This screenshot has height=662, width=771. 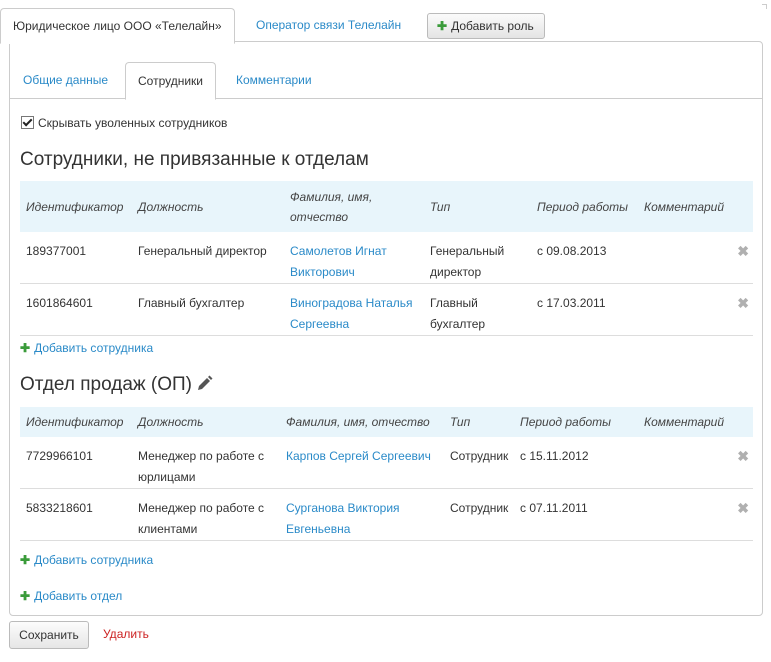 I want to click on add-role-button: ✚ Добавить роль, so click(x=486, y=26).